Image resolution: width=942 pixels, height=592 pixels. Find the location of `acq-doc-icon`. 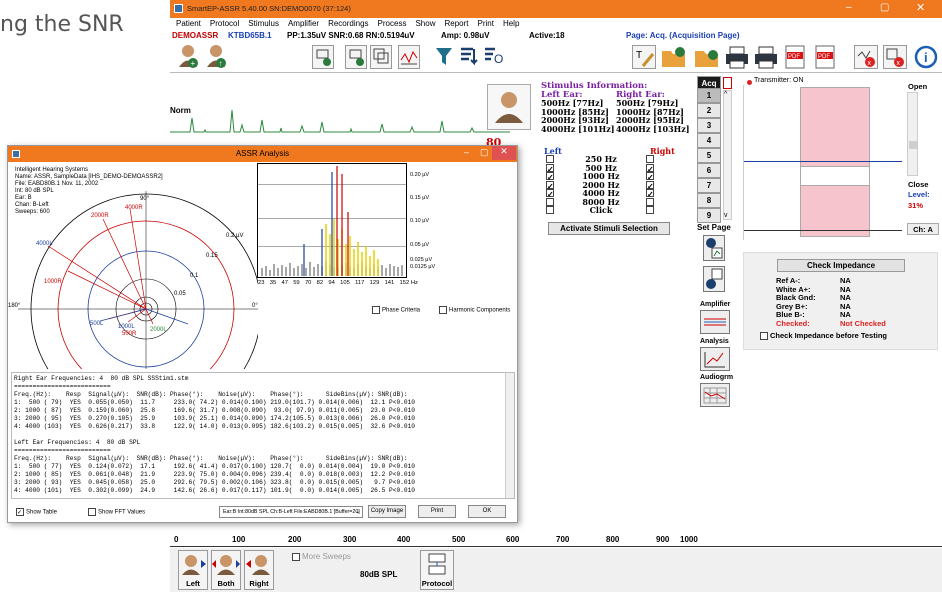

acq-doc-icon is located at coordinates (727, 83).